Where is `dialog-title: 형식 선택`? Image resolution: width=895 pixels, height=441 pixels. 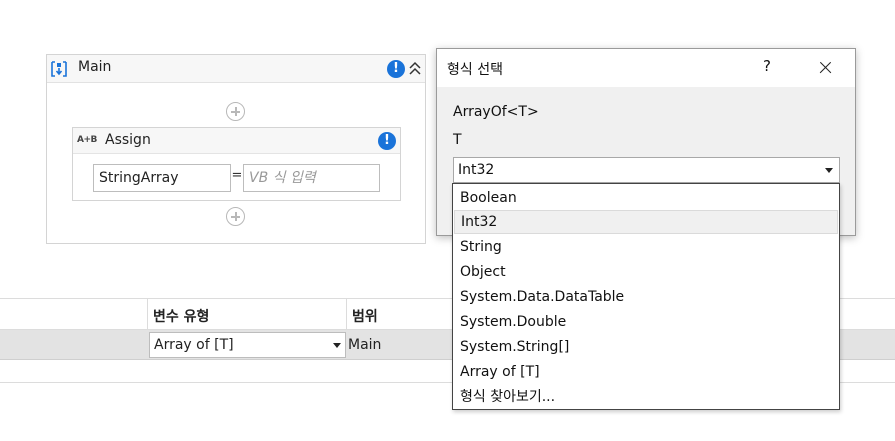 dialog-title: 형식 선택 is located at coordinates (475, 70).